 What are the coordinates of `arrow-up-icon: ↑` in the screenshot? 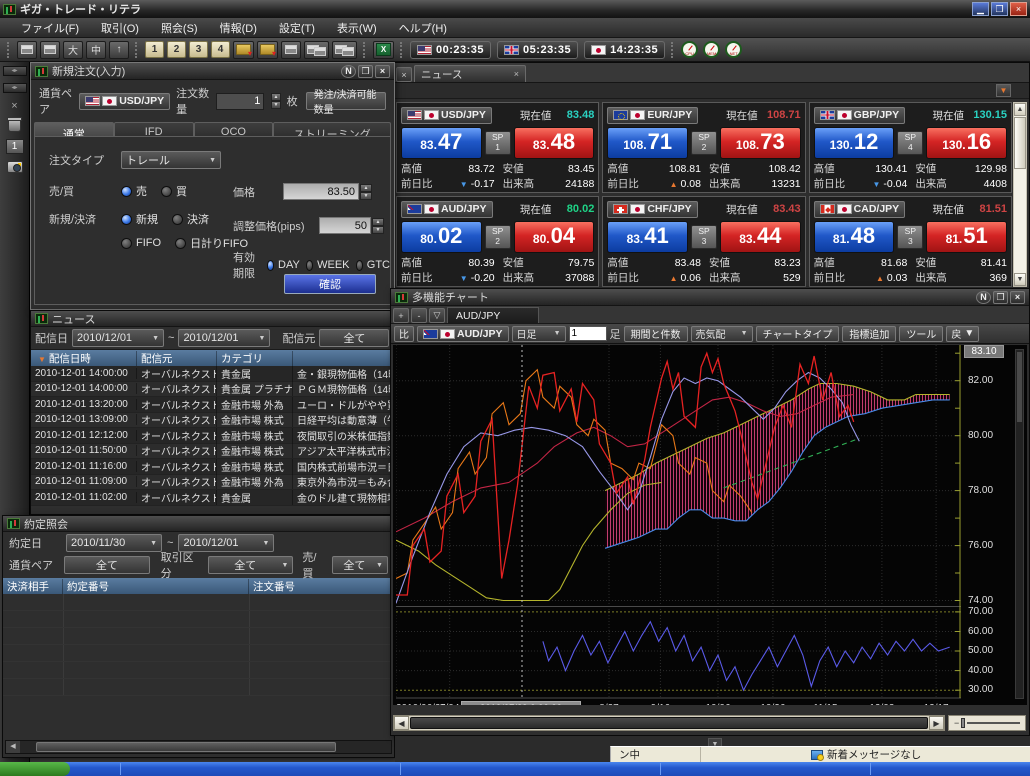 It's located at (119, 49).